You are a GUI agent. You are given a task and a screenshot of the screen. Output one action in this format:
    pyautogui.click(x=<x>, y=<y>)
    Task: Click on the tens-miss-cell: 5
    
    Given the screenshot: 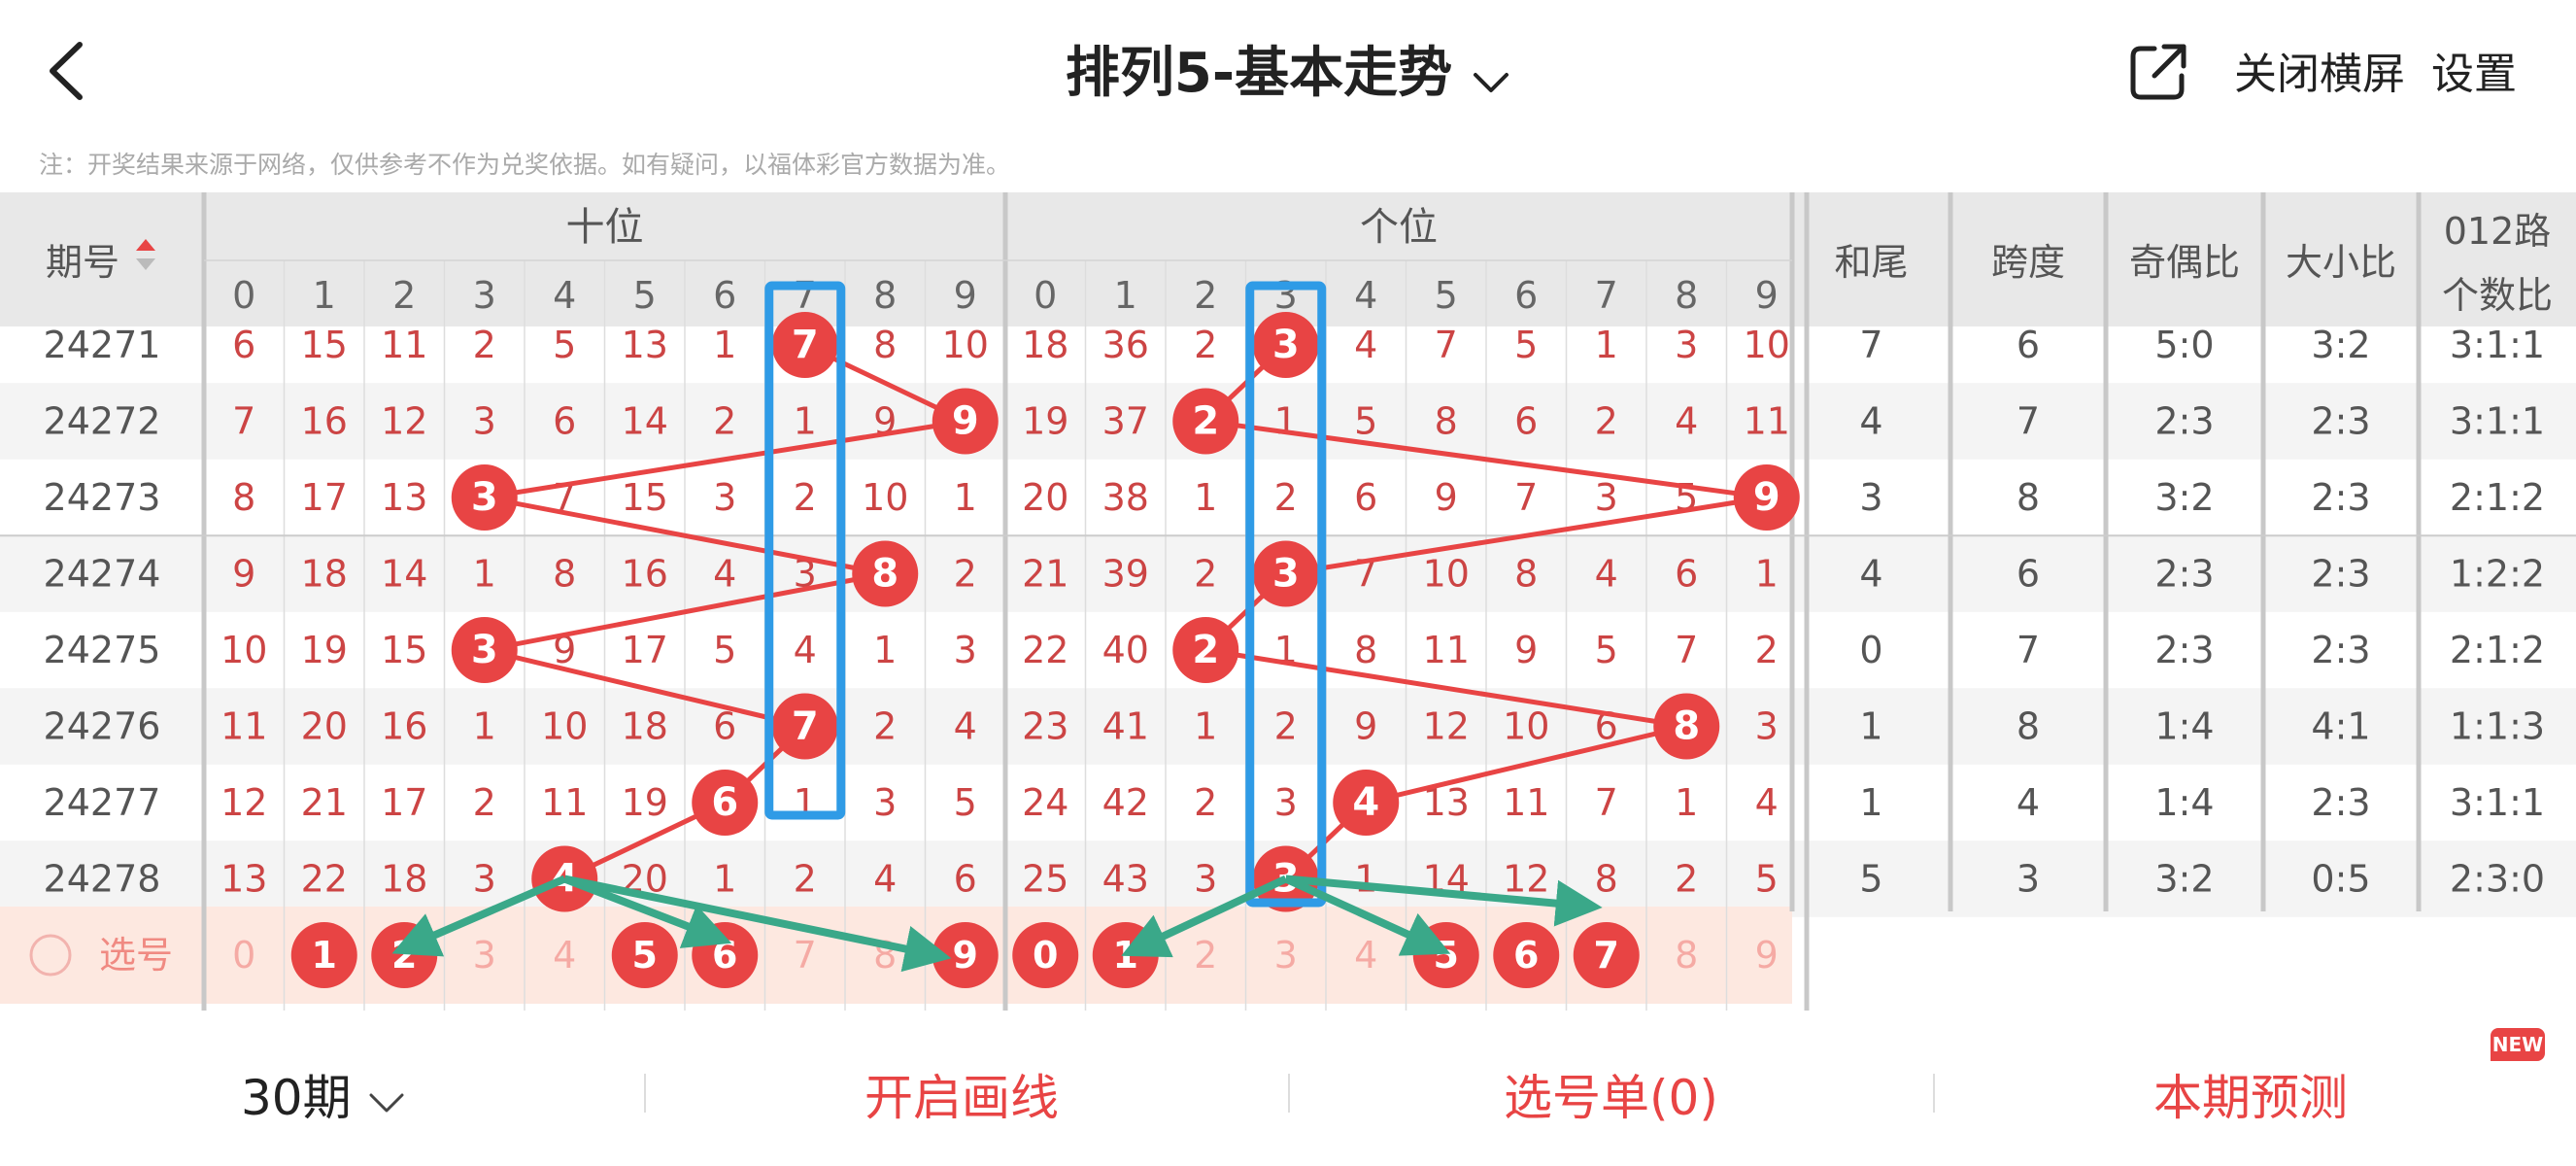 What is the action you would take?
    pyautogui.click(x=564, y=345)
    